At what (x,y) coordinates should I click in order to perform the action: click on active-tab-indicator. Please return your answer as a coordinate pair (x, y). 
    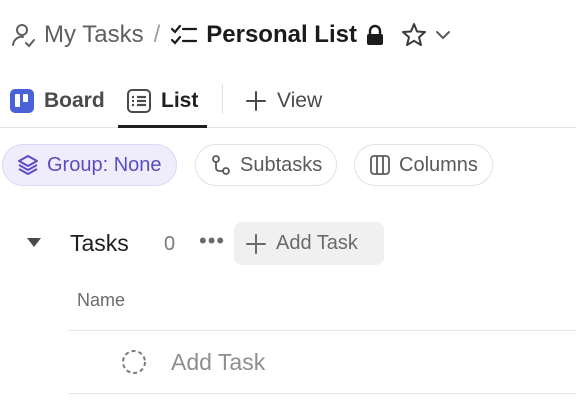
    Looking at the image, I should click on (162, 126).